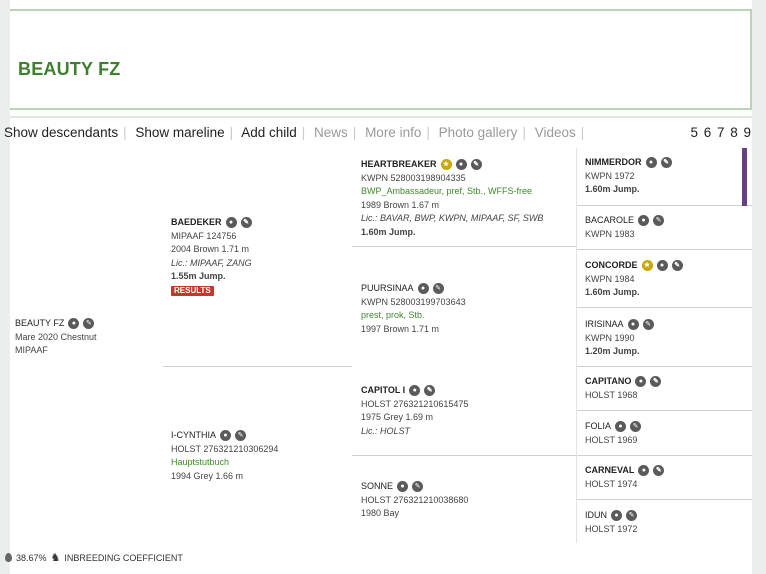 Image resolution: width=766 pixels, height=574 pixels. I want to click on horse-gen3: IRISINAA ● ✎ KWPN 1990 1.20m Jump., so click(619, 338).